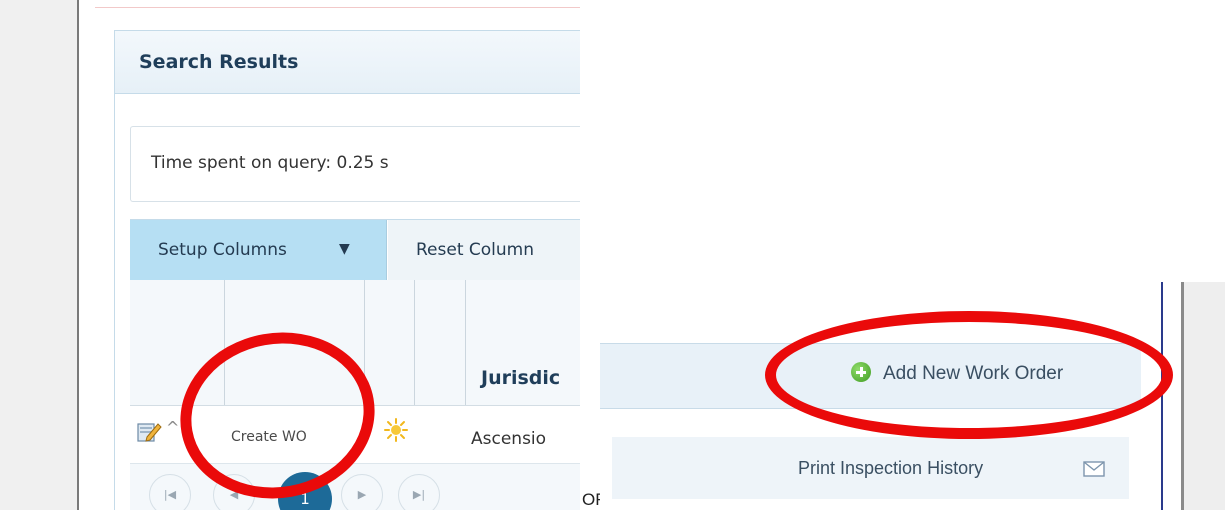  Describe the element at coordinates (362, 492) in the screenshot. I see `next-page-button: ▶` at that location.